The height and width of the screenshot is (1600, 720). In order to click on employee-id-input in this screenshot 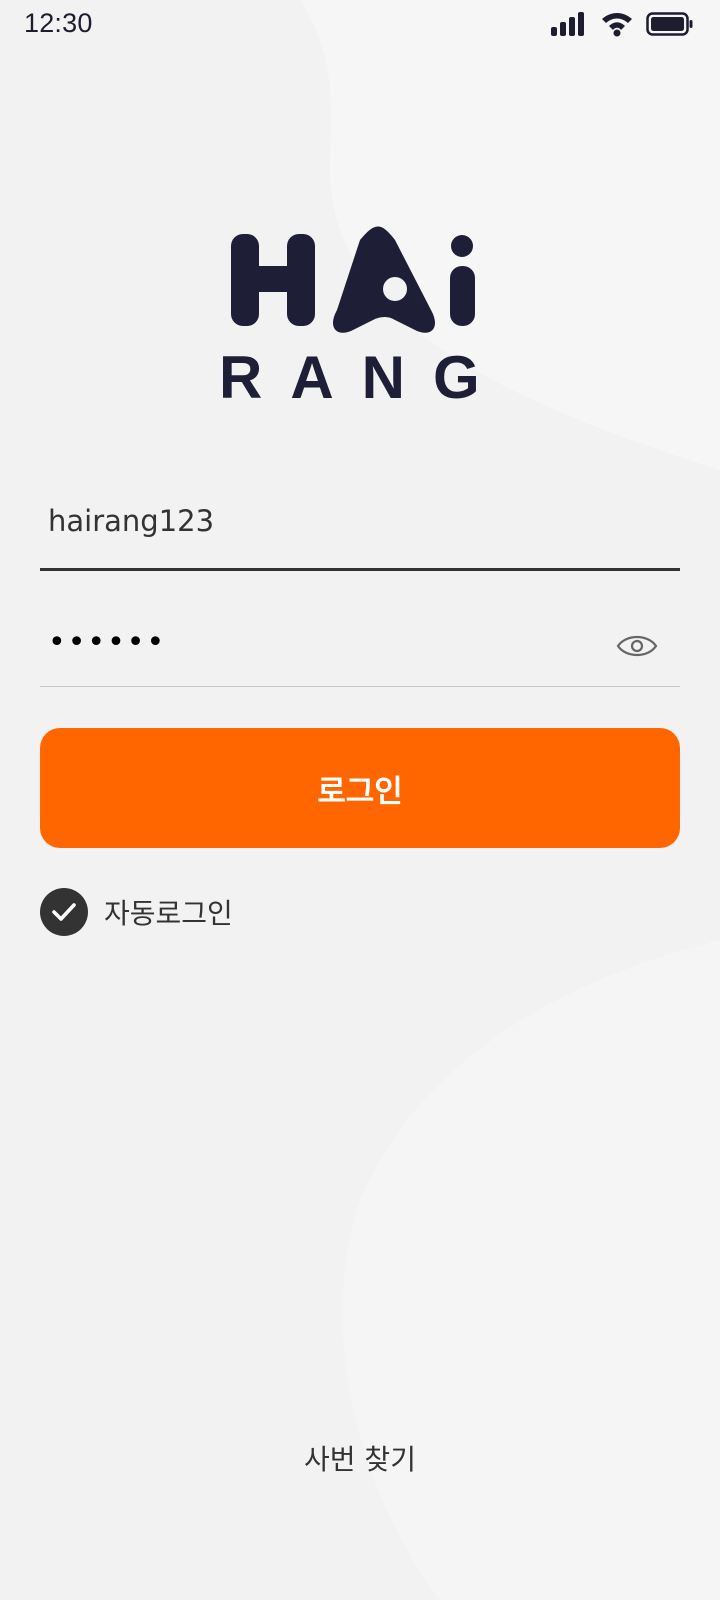, I will do `click(320, 521)`.